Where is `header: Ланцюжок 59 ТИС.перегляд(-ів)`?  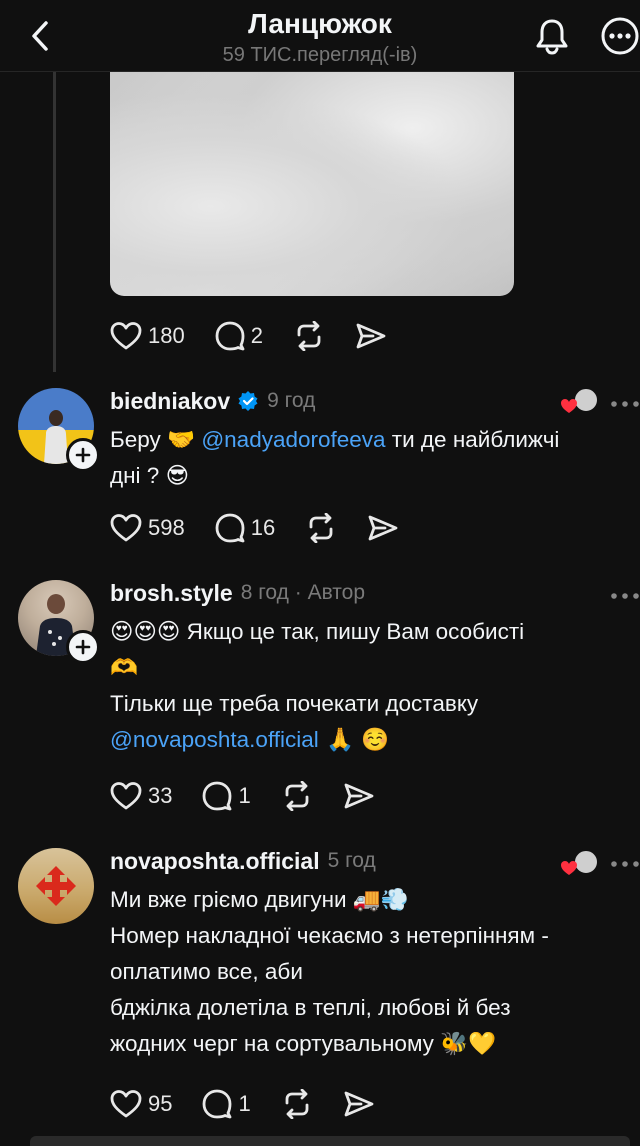 header: Ланцюжок 59 ТИС.перегляд(-ів) is located at coordinates (320, 36).